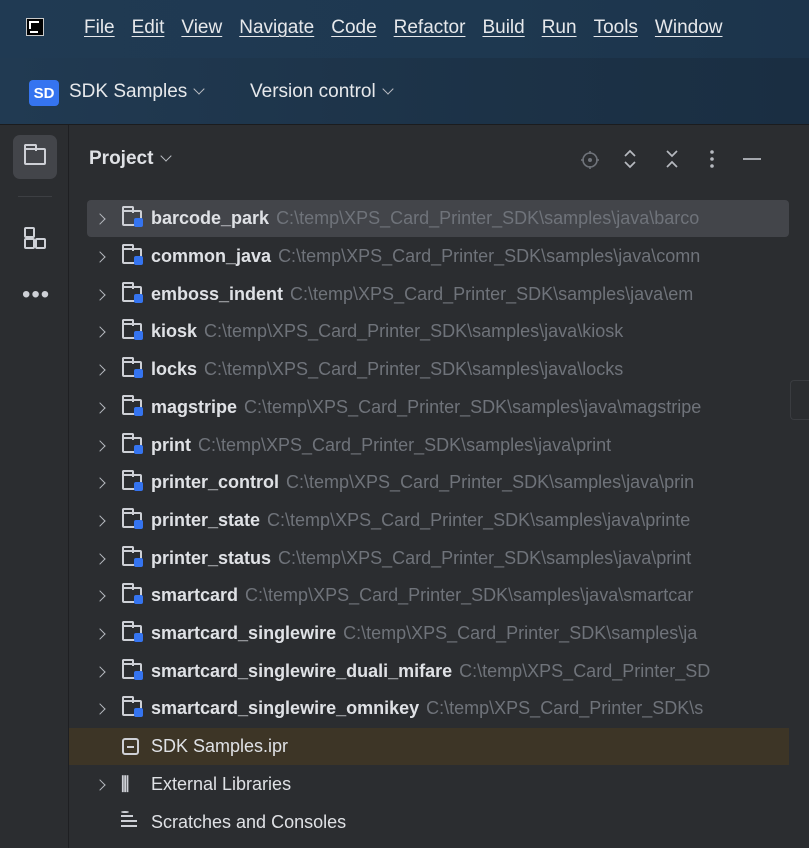 Image resolution: width=809 pixels, height=848 pixels. Describe the element at coordinates (211, 256) in the screenshot. I see `module-name: common_java` at that location.